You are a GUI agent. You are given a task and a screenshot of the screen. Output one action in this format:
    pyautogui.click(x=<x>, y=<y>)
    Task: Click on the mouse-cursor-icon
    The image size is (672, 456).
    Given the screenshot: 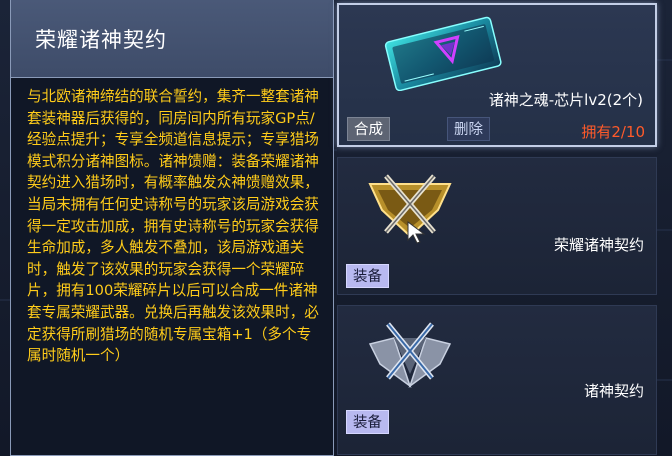 What is the action you would take?
    pyautogui.click(x=416, y=232)
    